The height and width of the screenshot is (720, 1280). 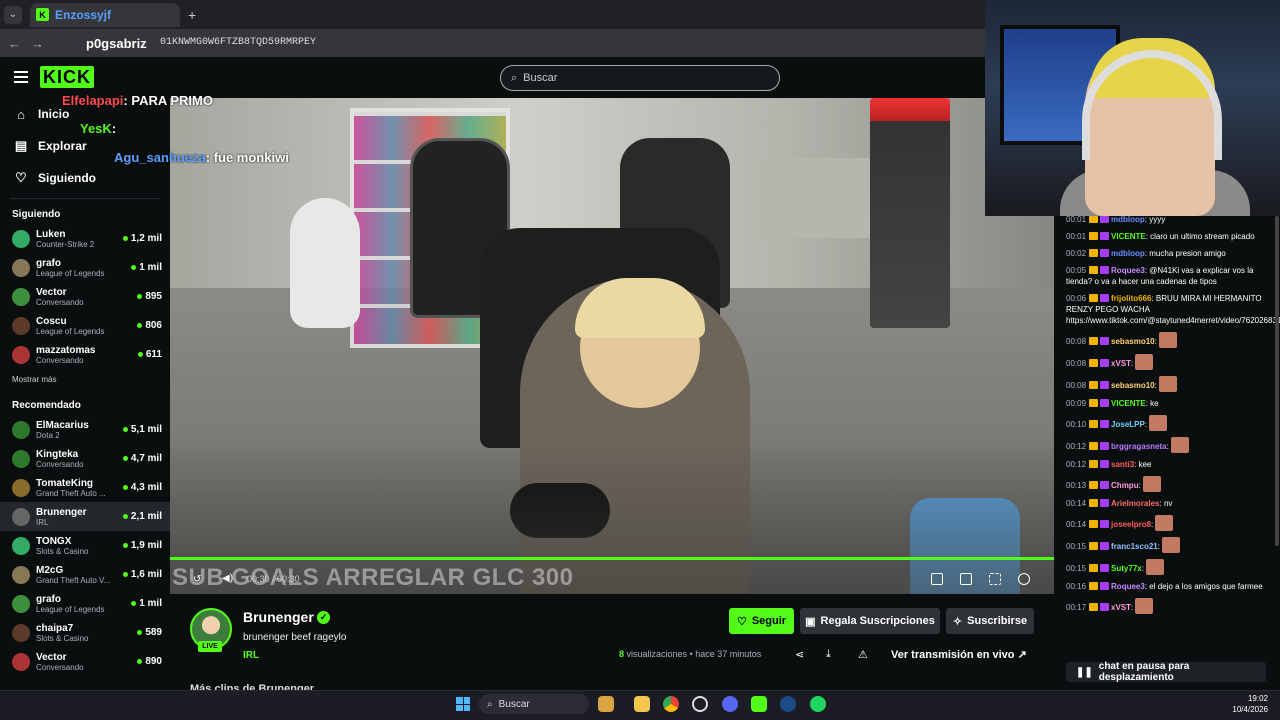 What do you see at coordinates (761, 621) in the screenshot?
I see `follow-button: ♡ Seguir` at bounding box center [761, 621].